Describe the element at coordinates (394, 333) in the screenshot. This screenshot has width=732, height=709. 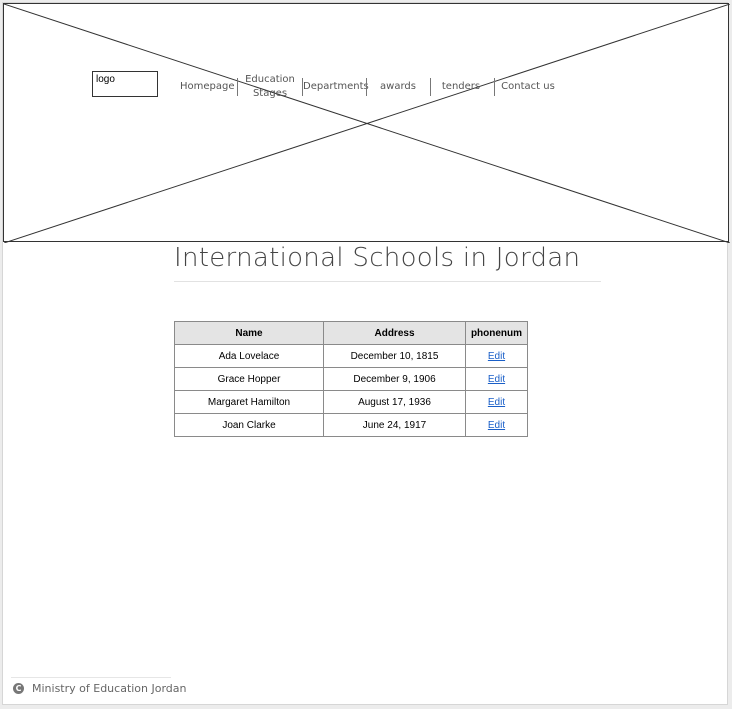
I see `column-header-address: Address` at that location.